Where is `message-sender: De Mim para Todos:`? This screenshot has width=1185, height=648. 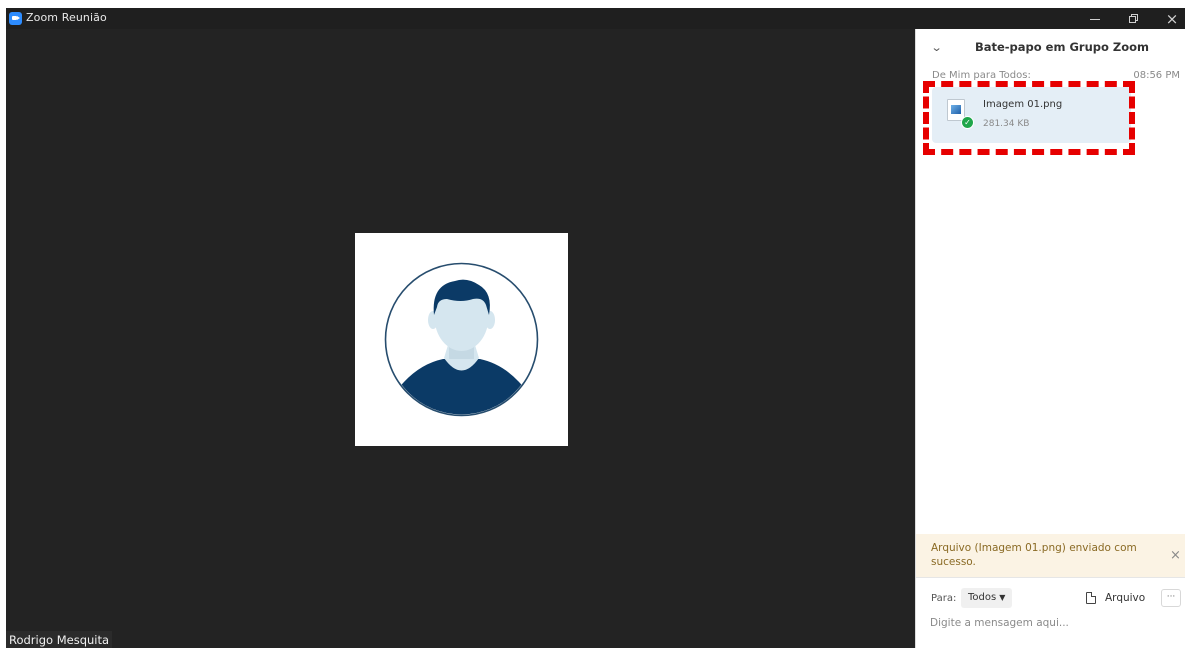 message-sender: De Mim para Todos: is located at coordinates (981, 75).